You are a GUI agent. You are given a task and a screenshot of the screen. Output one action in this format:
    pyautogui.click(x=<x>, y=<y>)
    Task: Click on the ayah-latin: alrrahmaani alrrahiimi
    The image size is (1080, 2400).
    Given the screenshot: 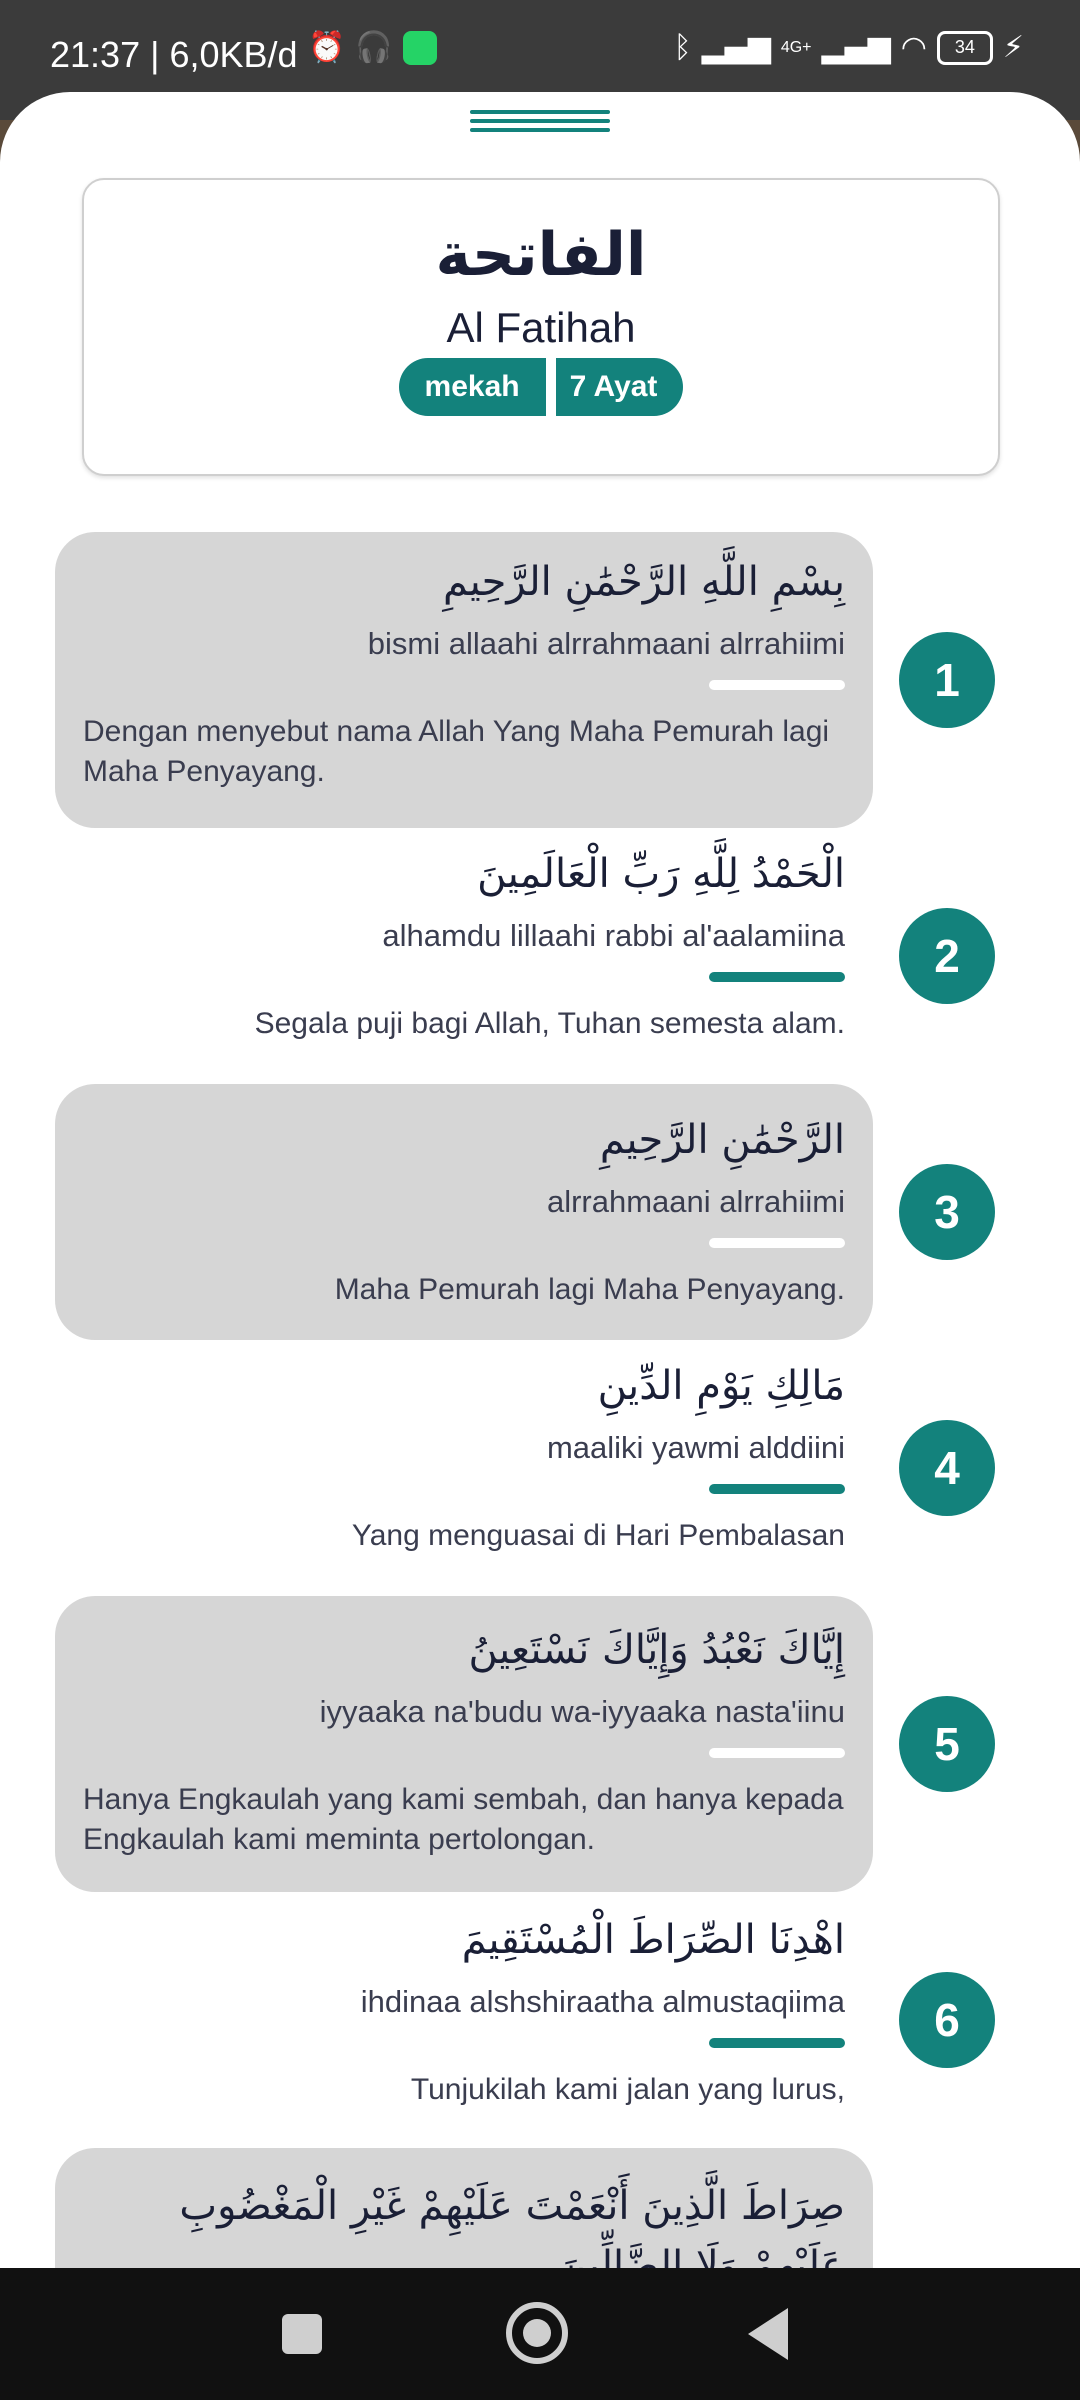 What is the action you would take?
    pyautogui.click(x=695, y=1201)
    